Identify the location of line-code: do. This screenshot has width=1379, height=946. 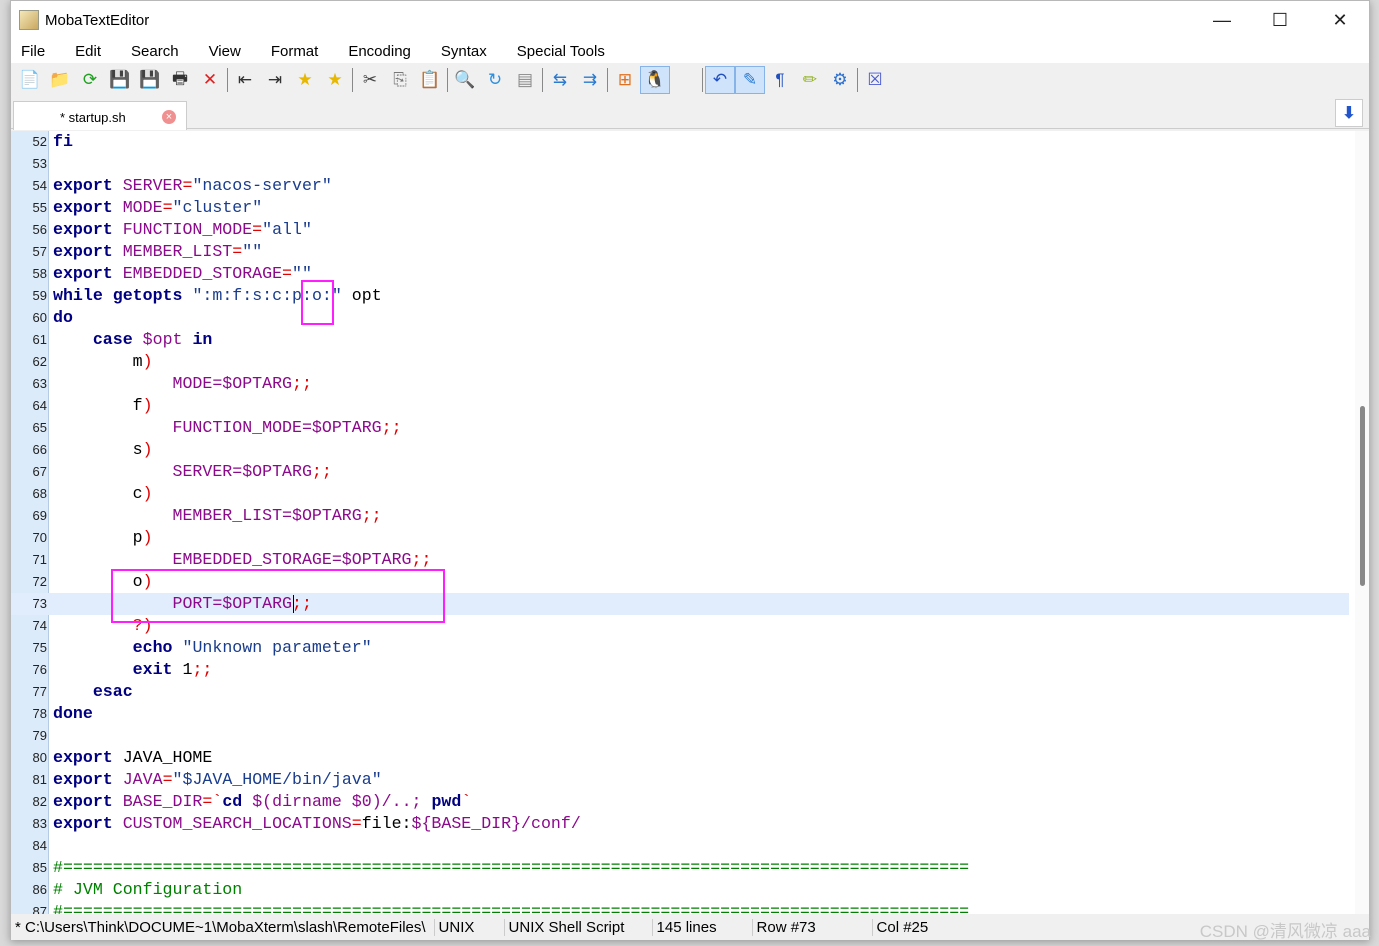
(63, 318).